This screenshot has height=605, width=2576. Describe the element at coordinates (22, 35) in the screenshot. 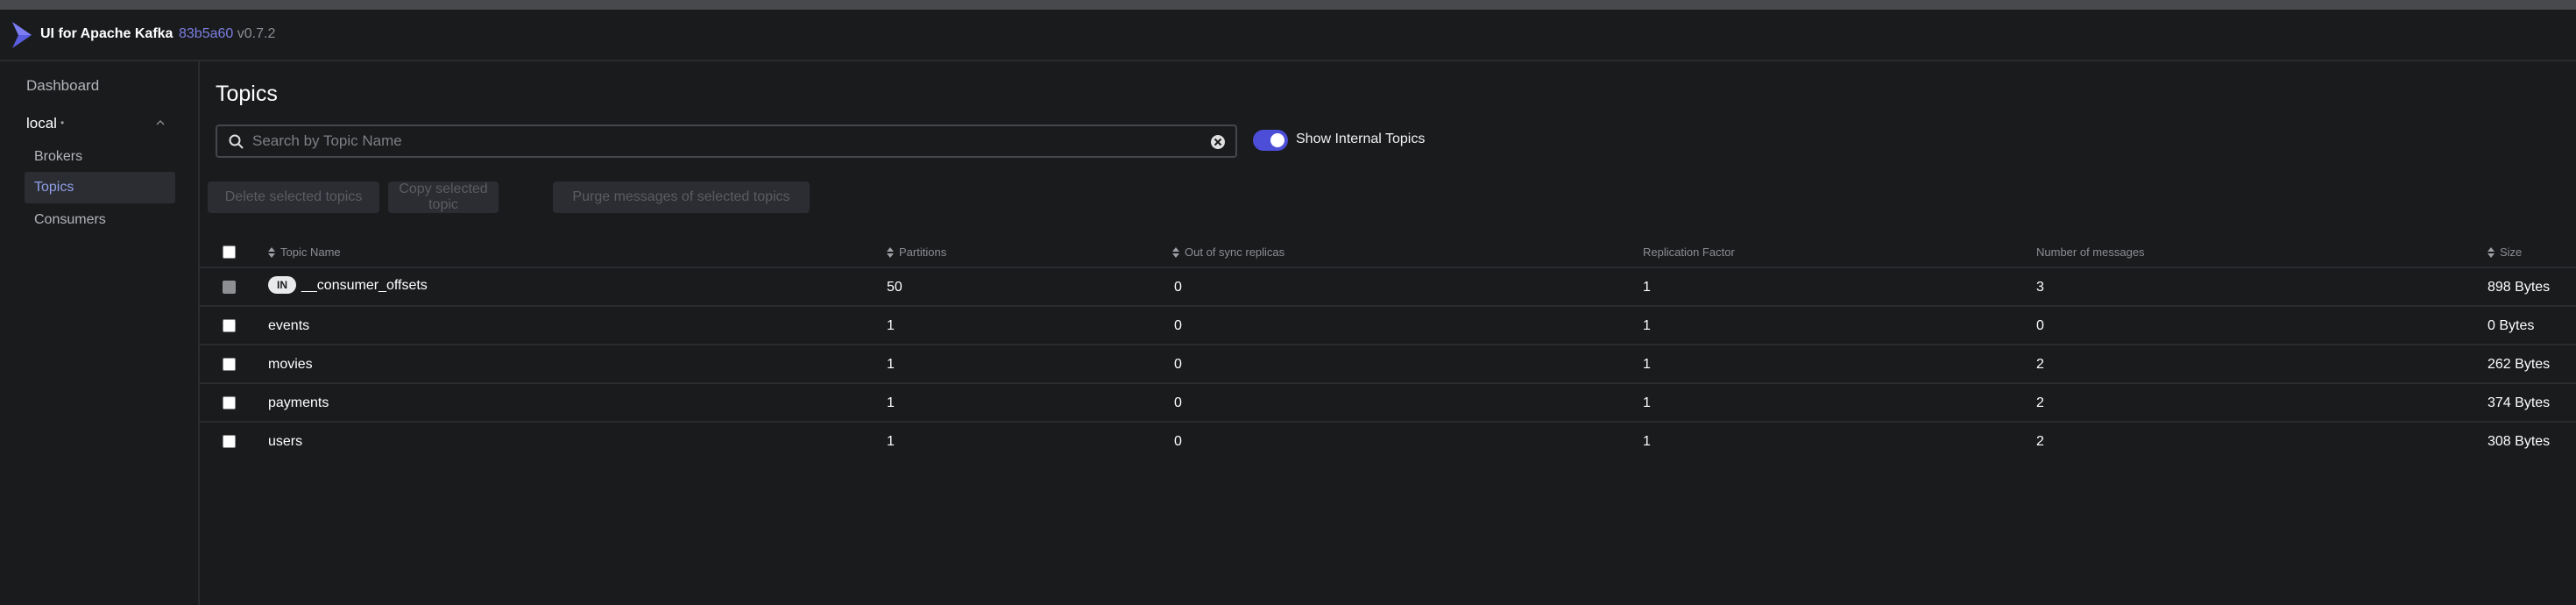

I see `kafka-logo-icon` at that location.